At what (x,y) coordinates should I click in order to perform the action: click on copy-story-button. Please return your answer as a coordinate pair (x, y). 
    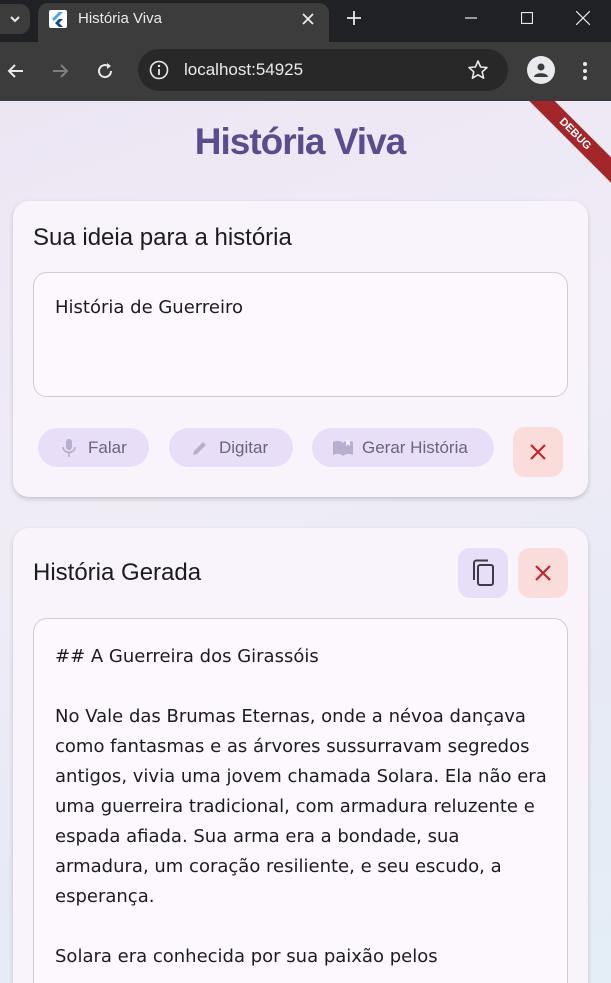
    Looking at the image, I should click on (483, 573).